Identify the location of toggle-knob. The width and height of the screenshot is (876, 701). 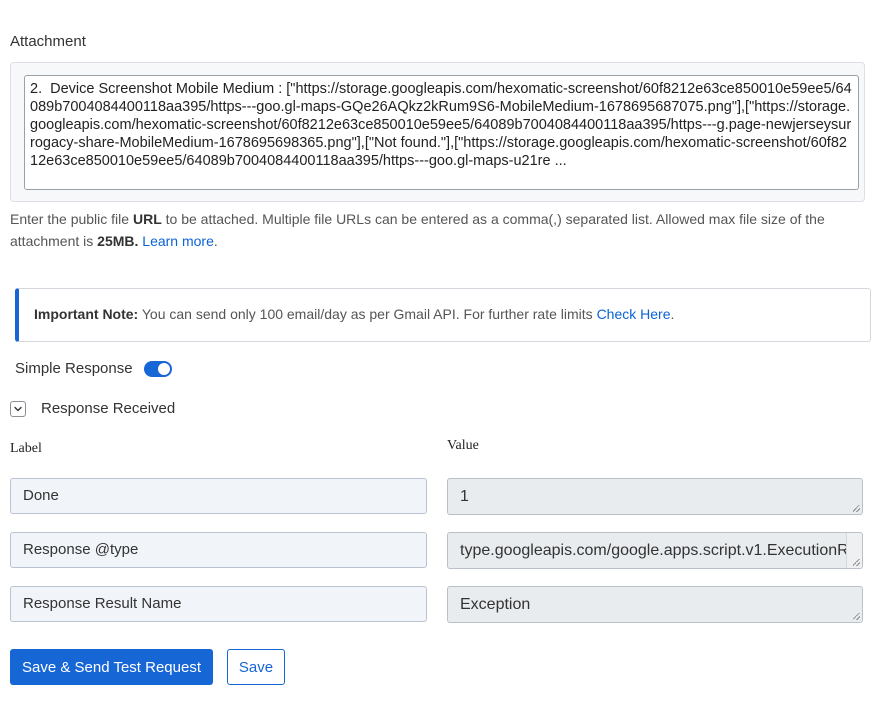
(164, 369).